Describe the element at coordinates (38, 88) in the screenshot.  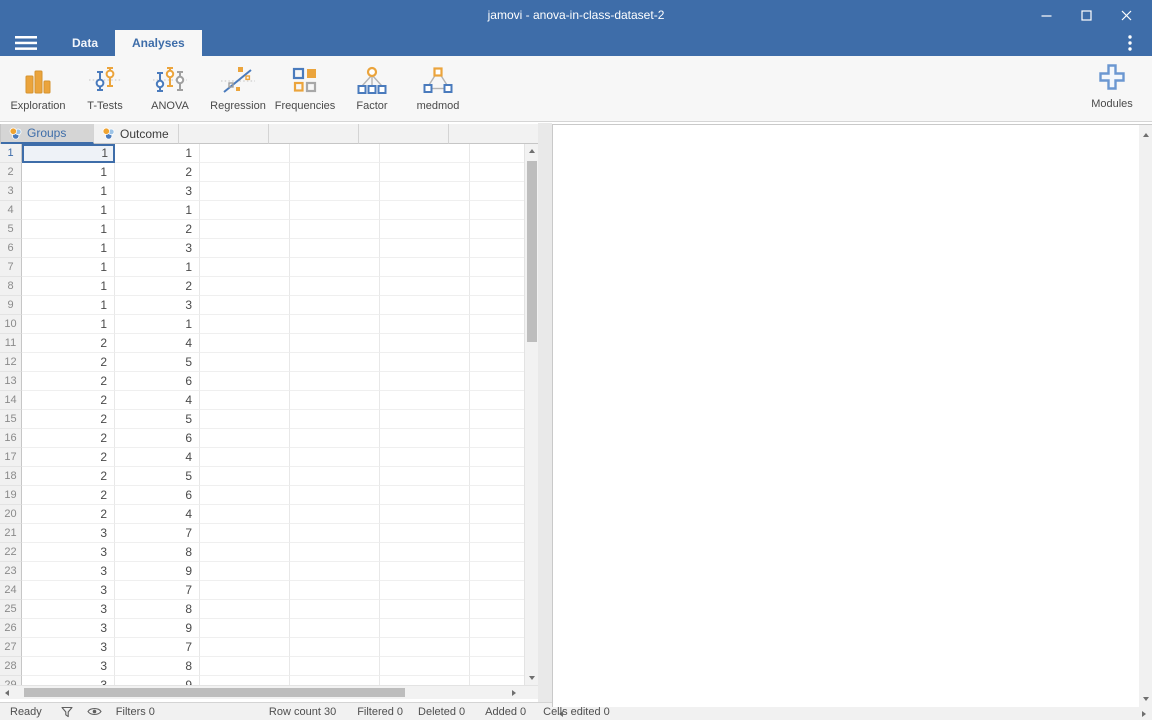
I see `ribbon-button-exploration: Exploration` at that location.